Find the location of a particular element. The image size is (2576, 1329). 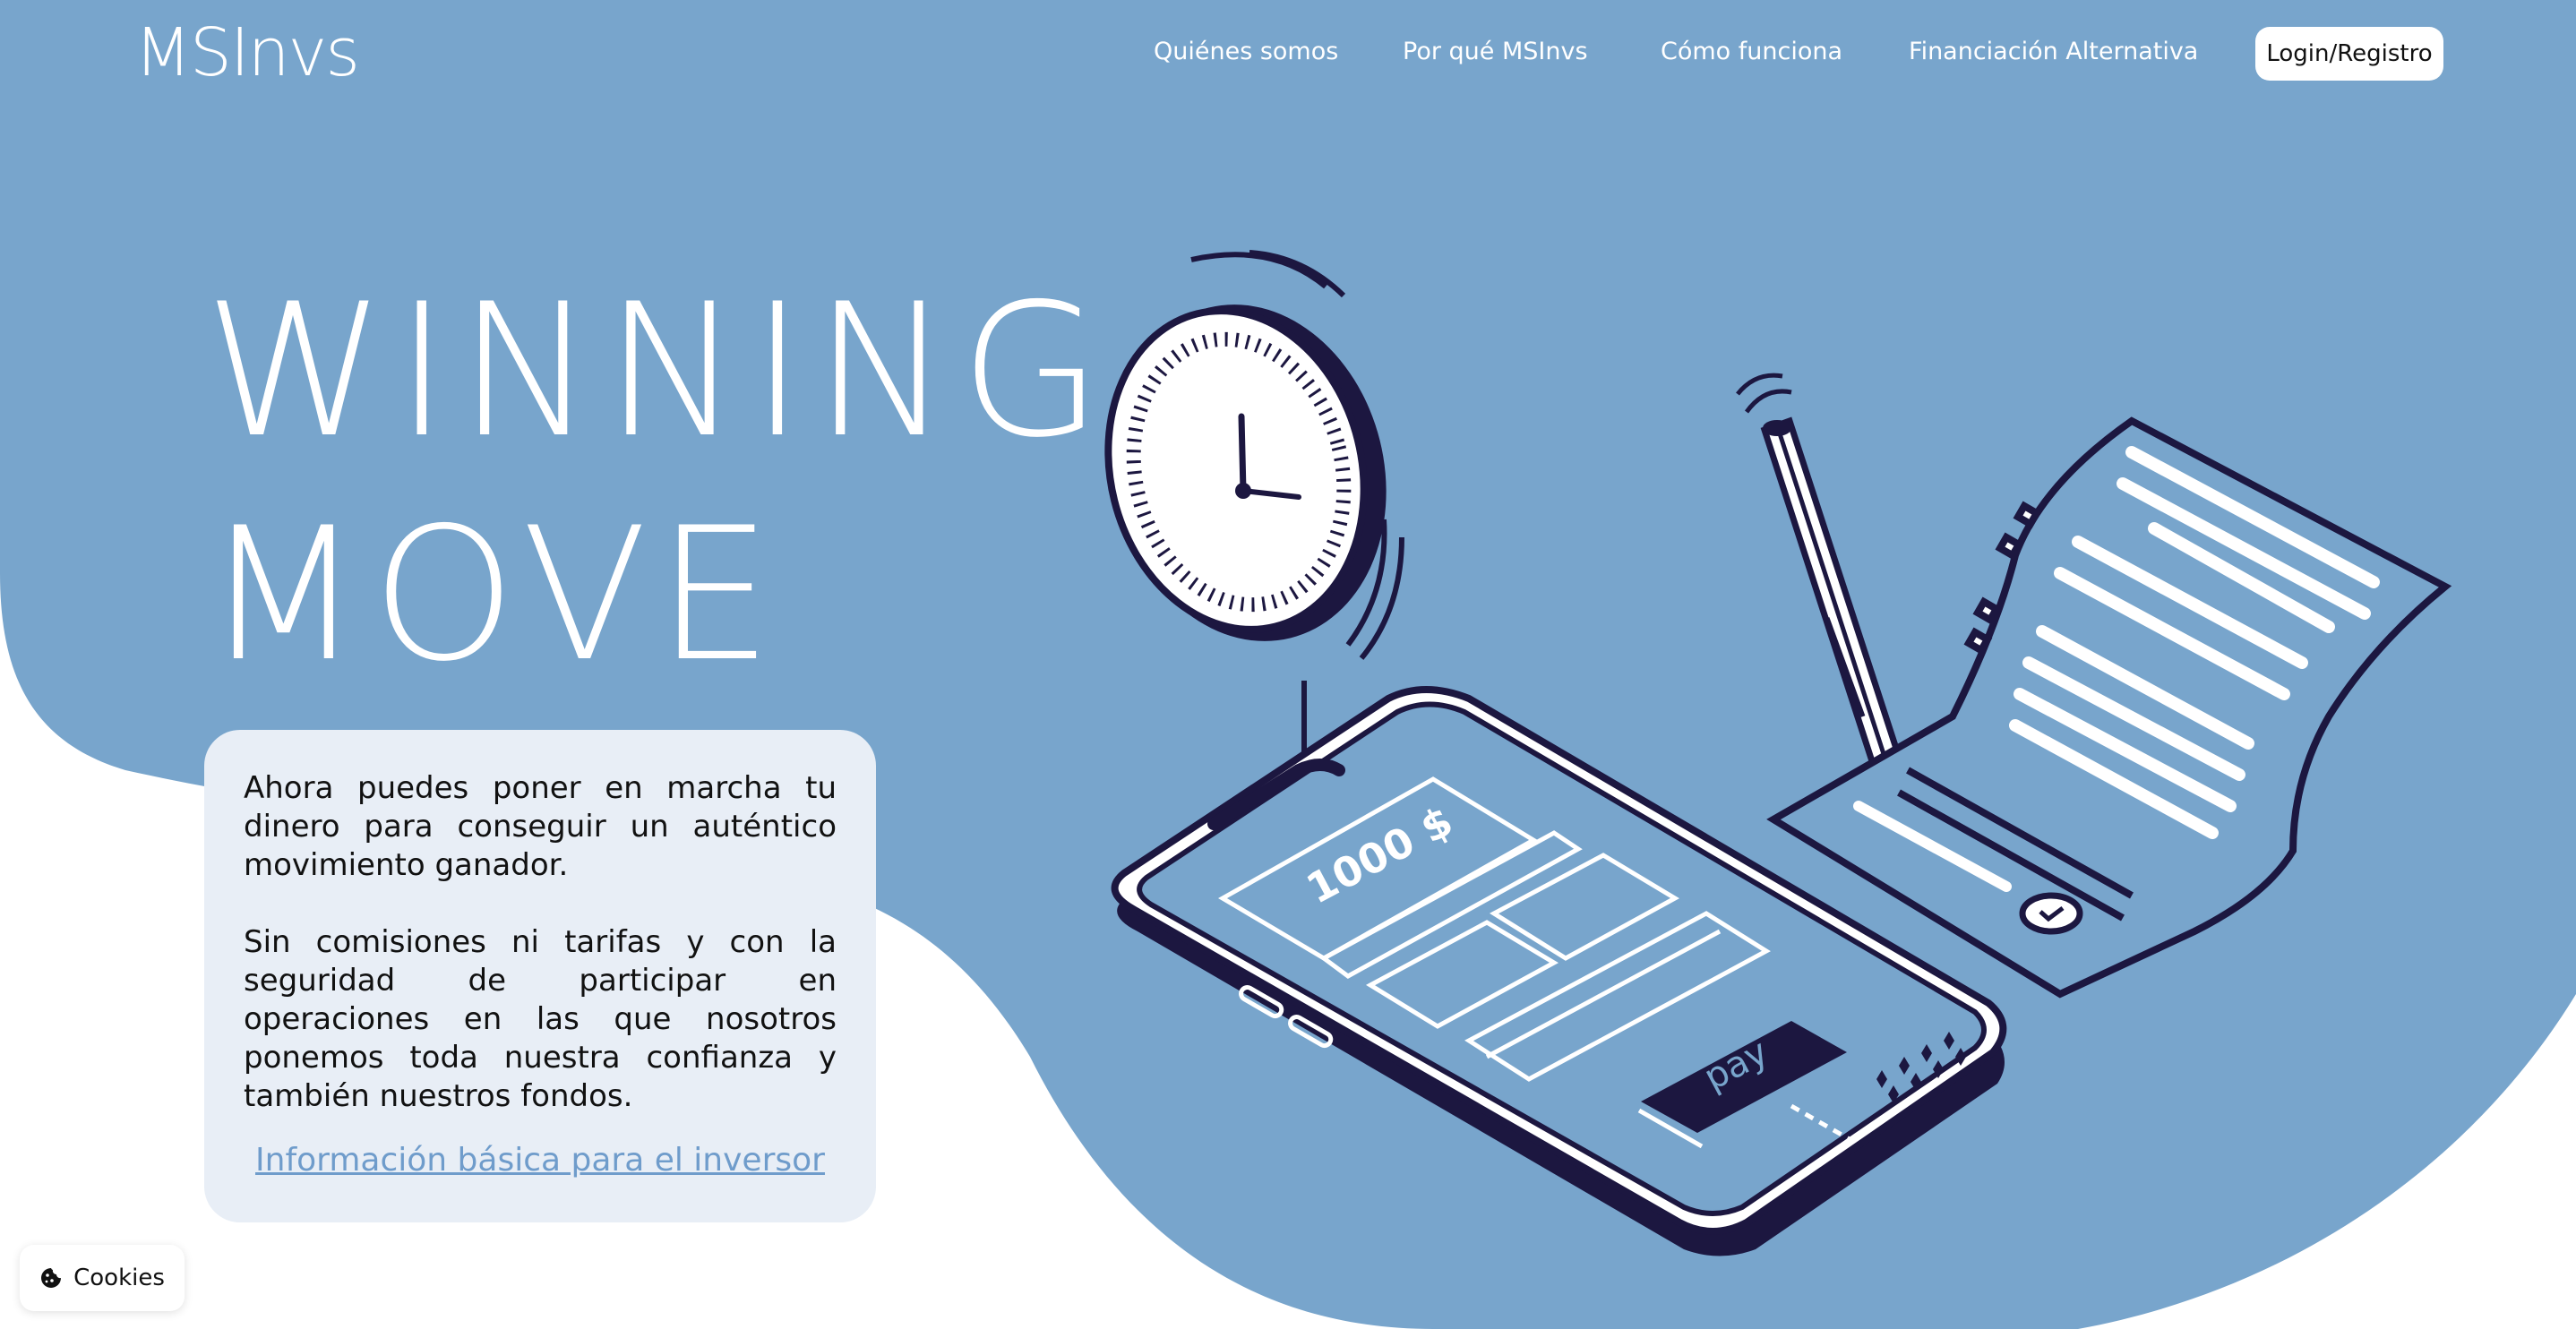

nav-link-financiacion: Financiación Alternativa is located at coordinates (2053, 51).